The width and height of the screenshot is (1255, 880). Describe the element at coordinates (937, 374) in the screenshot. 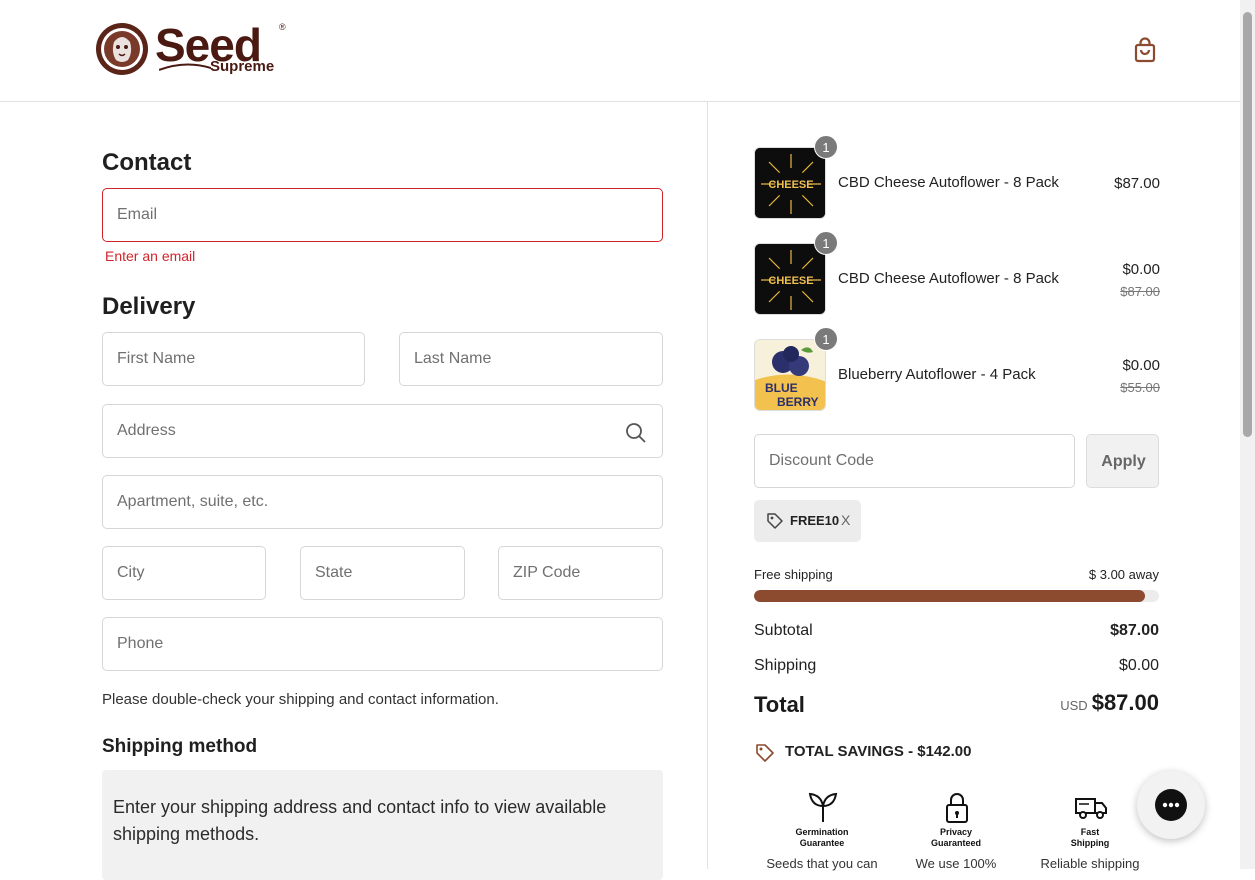

I see `item-name: Blueberry Autoflower - 4 Pack` at that location.